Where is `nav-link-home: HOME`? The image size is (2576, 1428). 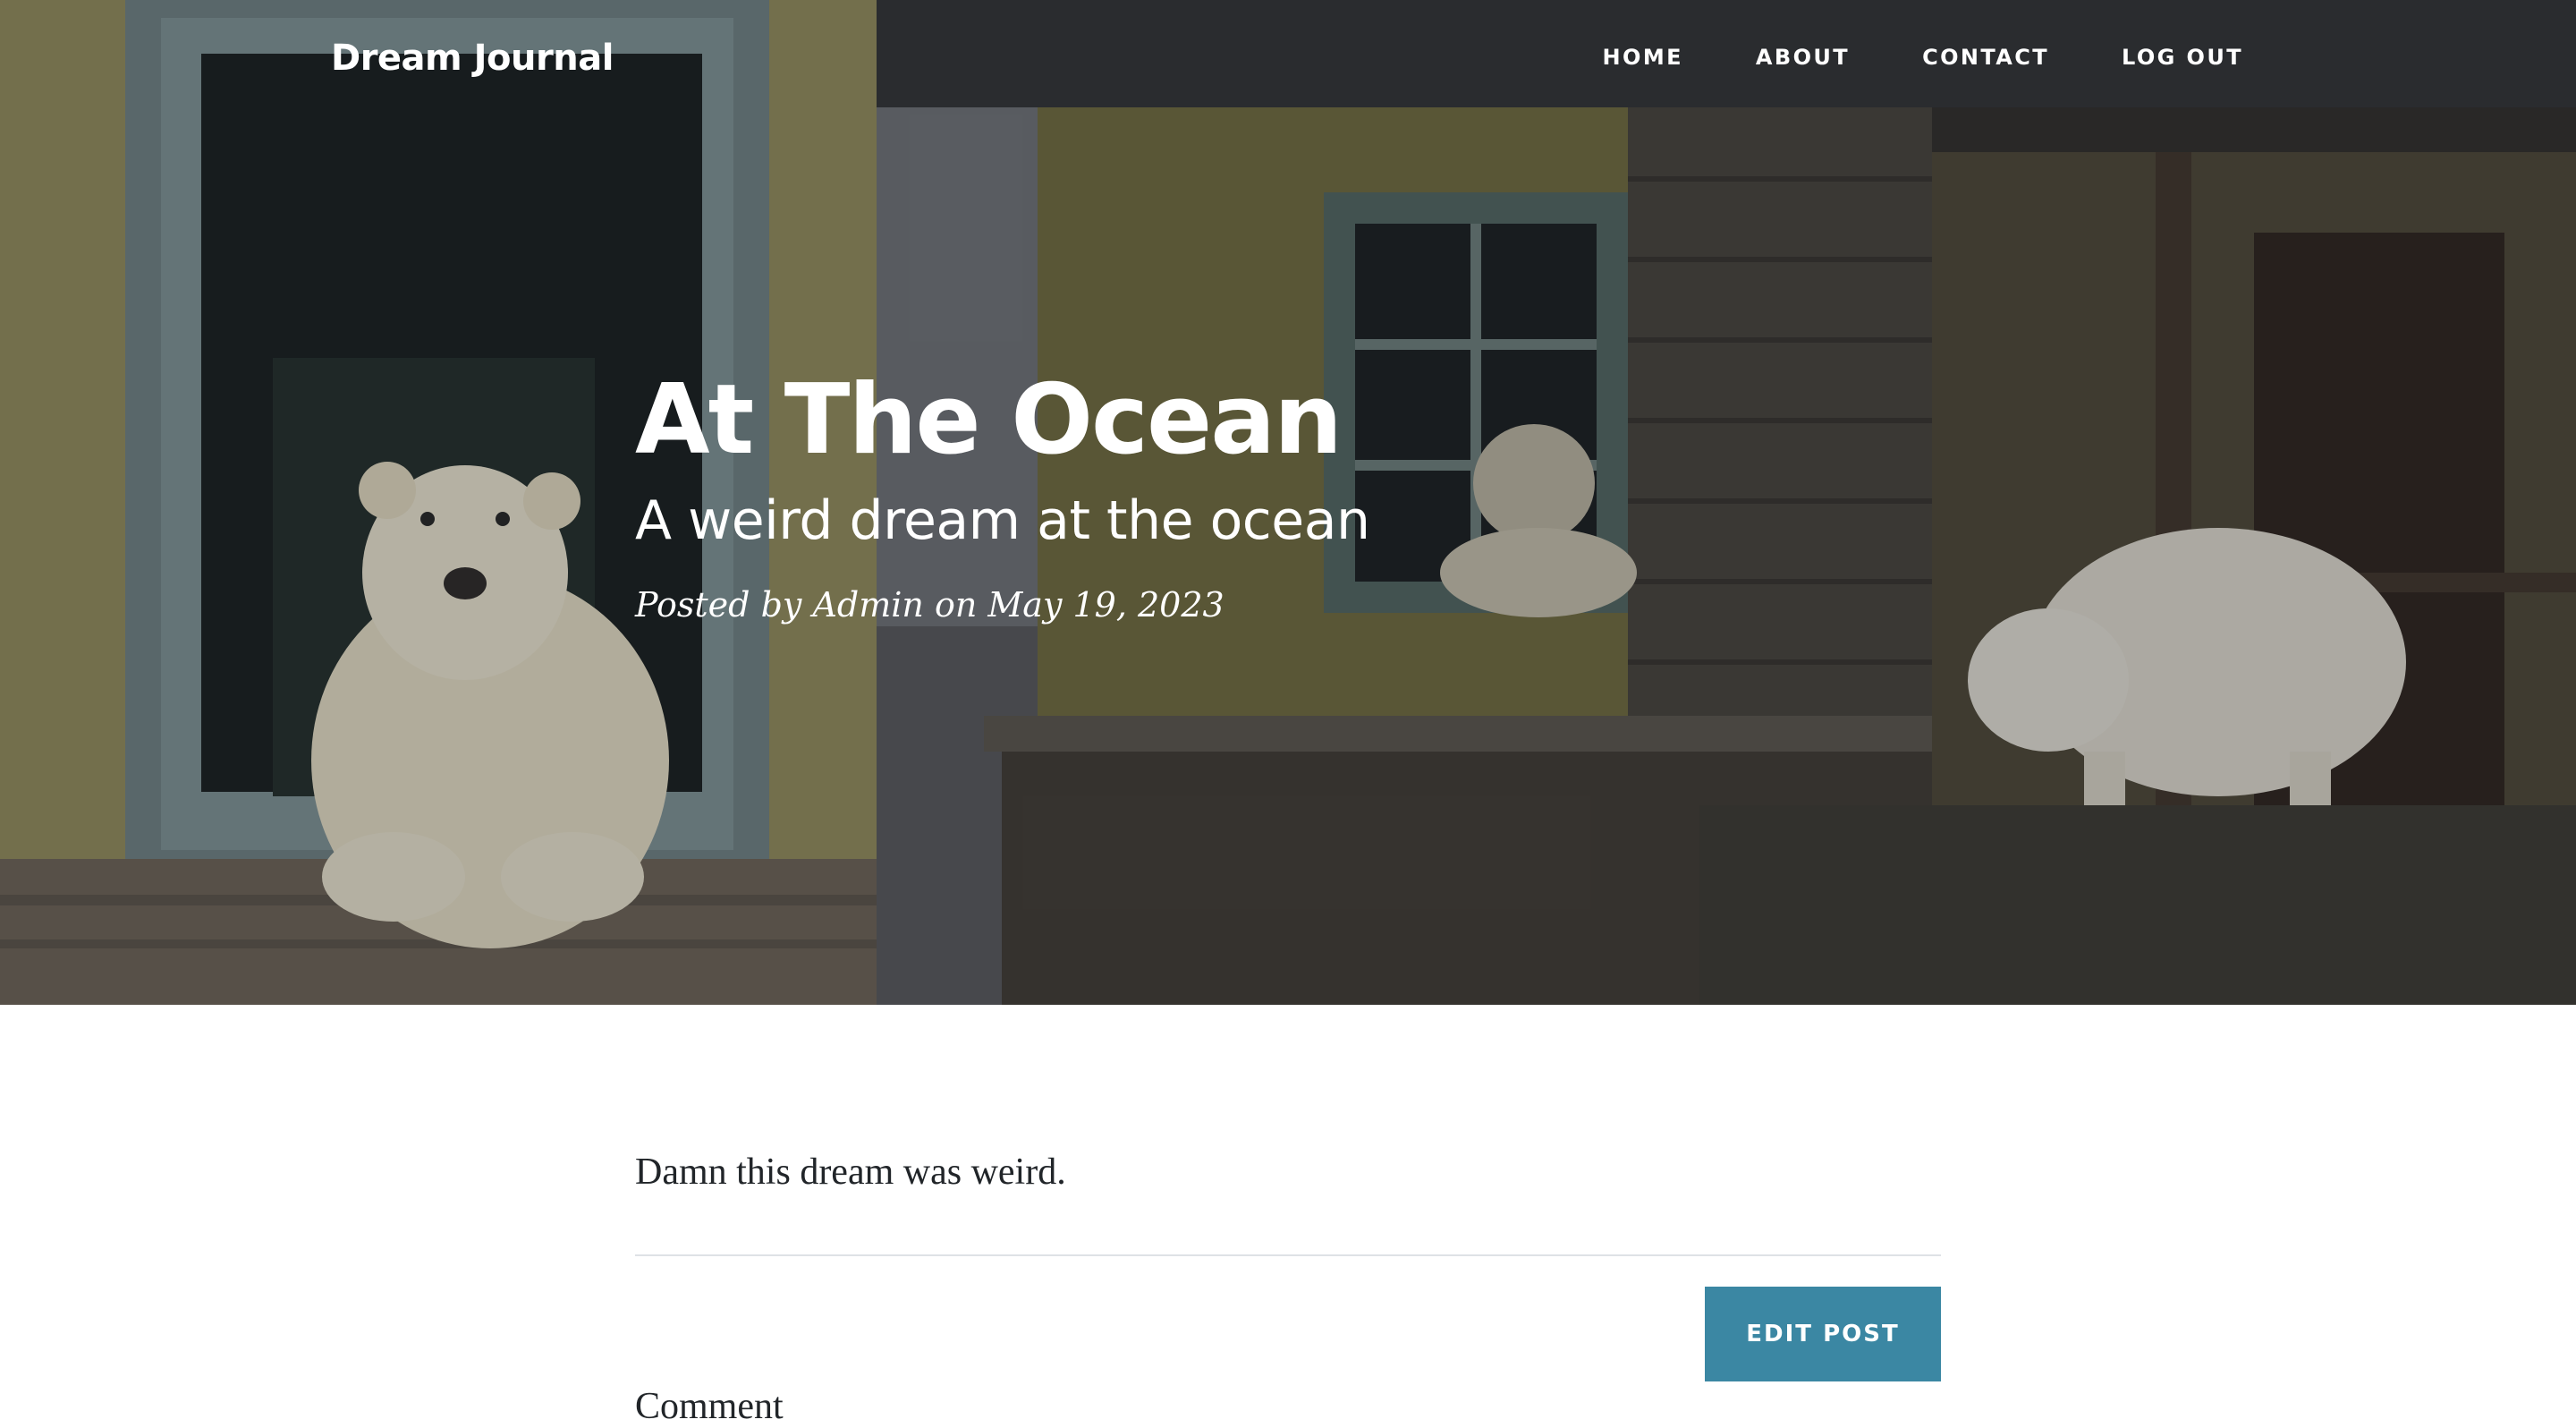 nav-link-home: HOME is located at coordinates (1643, 57).